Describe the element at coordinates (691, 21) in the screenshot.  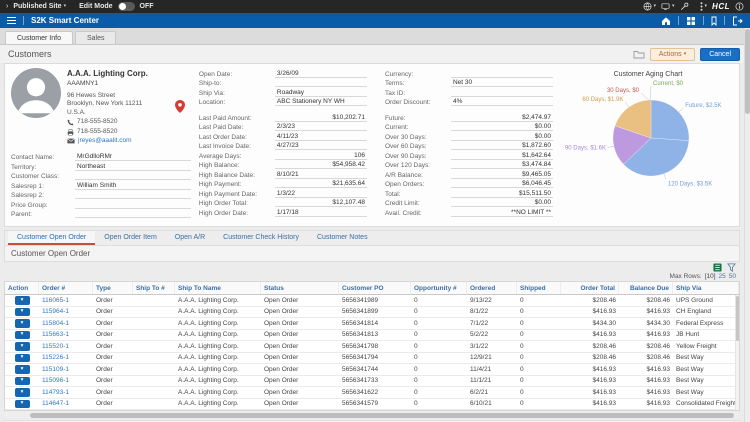
I see `apps-grid-icon` at that location.